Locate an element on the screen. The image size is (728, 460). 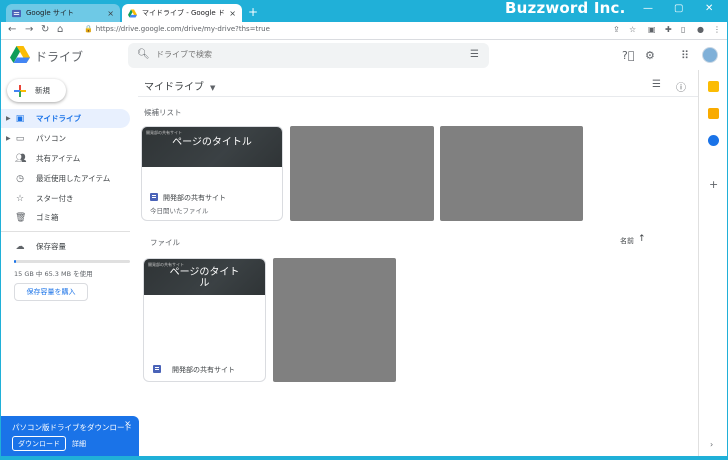
storage-usage-text: 15 GB 中 65.3 MB を使用 is located at coordinates (53, 274).